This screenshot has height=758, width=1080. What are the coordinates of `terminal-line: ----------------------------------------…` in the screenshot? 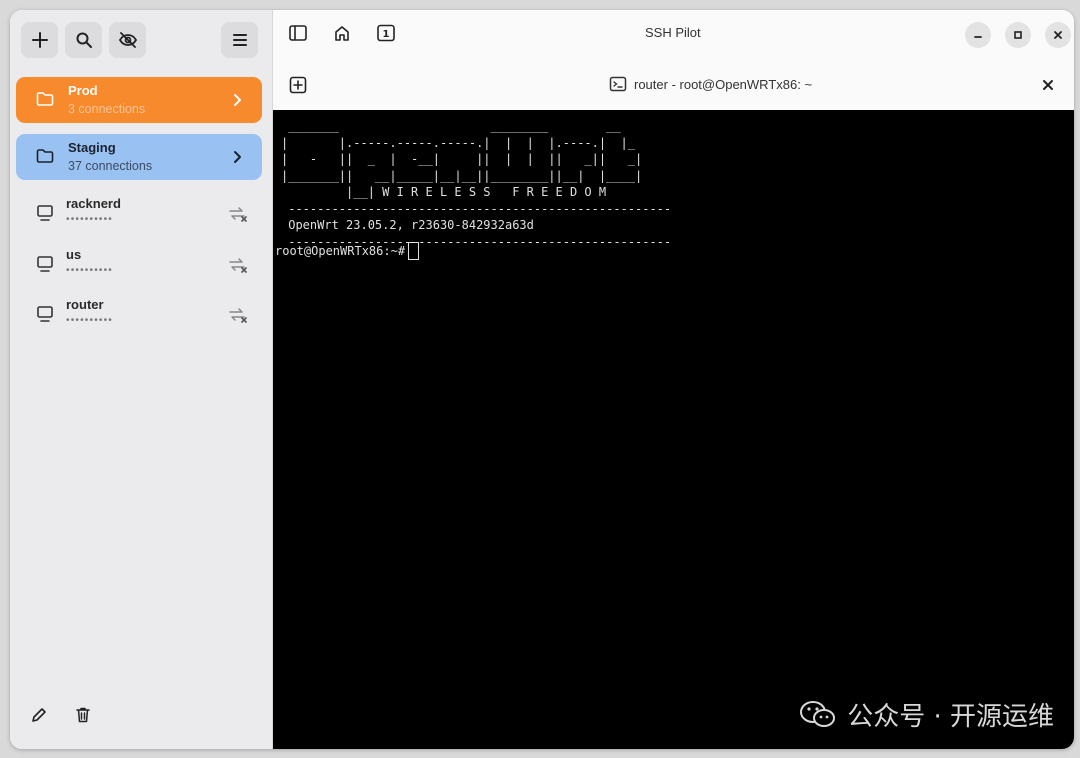 It's located at (476, 208).